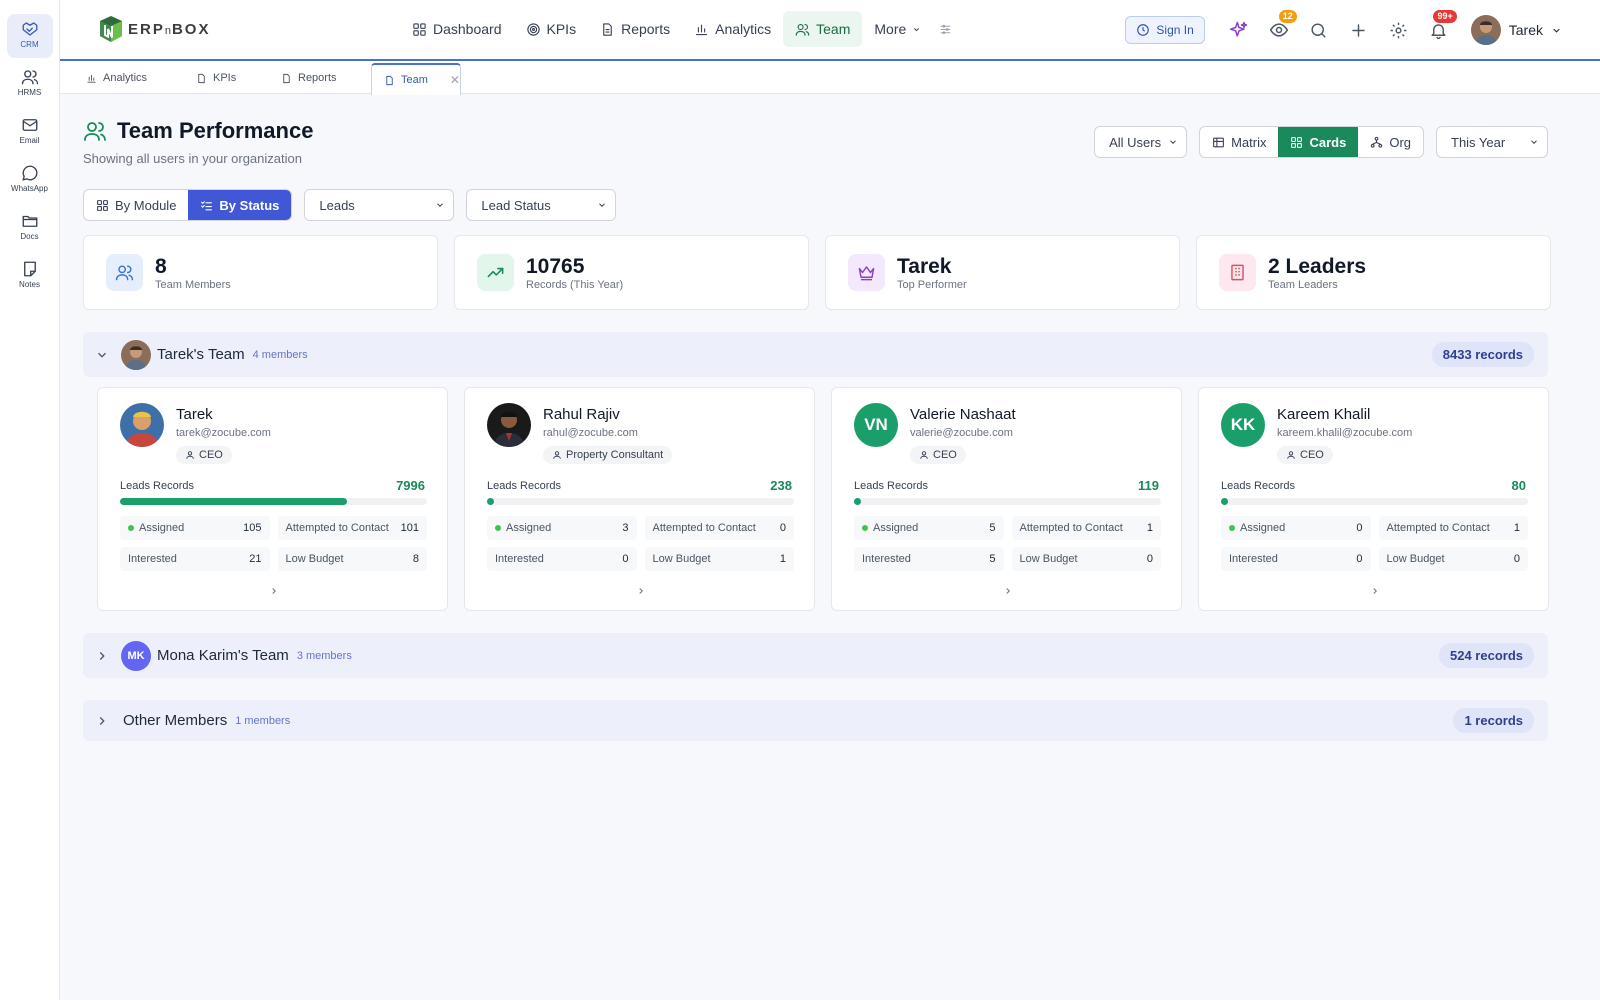 Image resolution: width=1600 pixels, height=1000 pixels. I want to click on by-module-button: By Module, so click(136, 205).